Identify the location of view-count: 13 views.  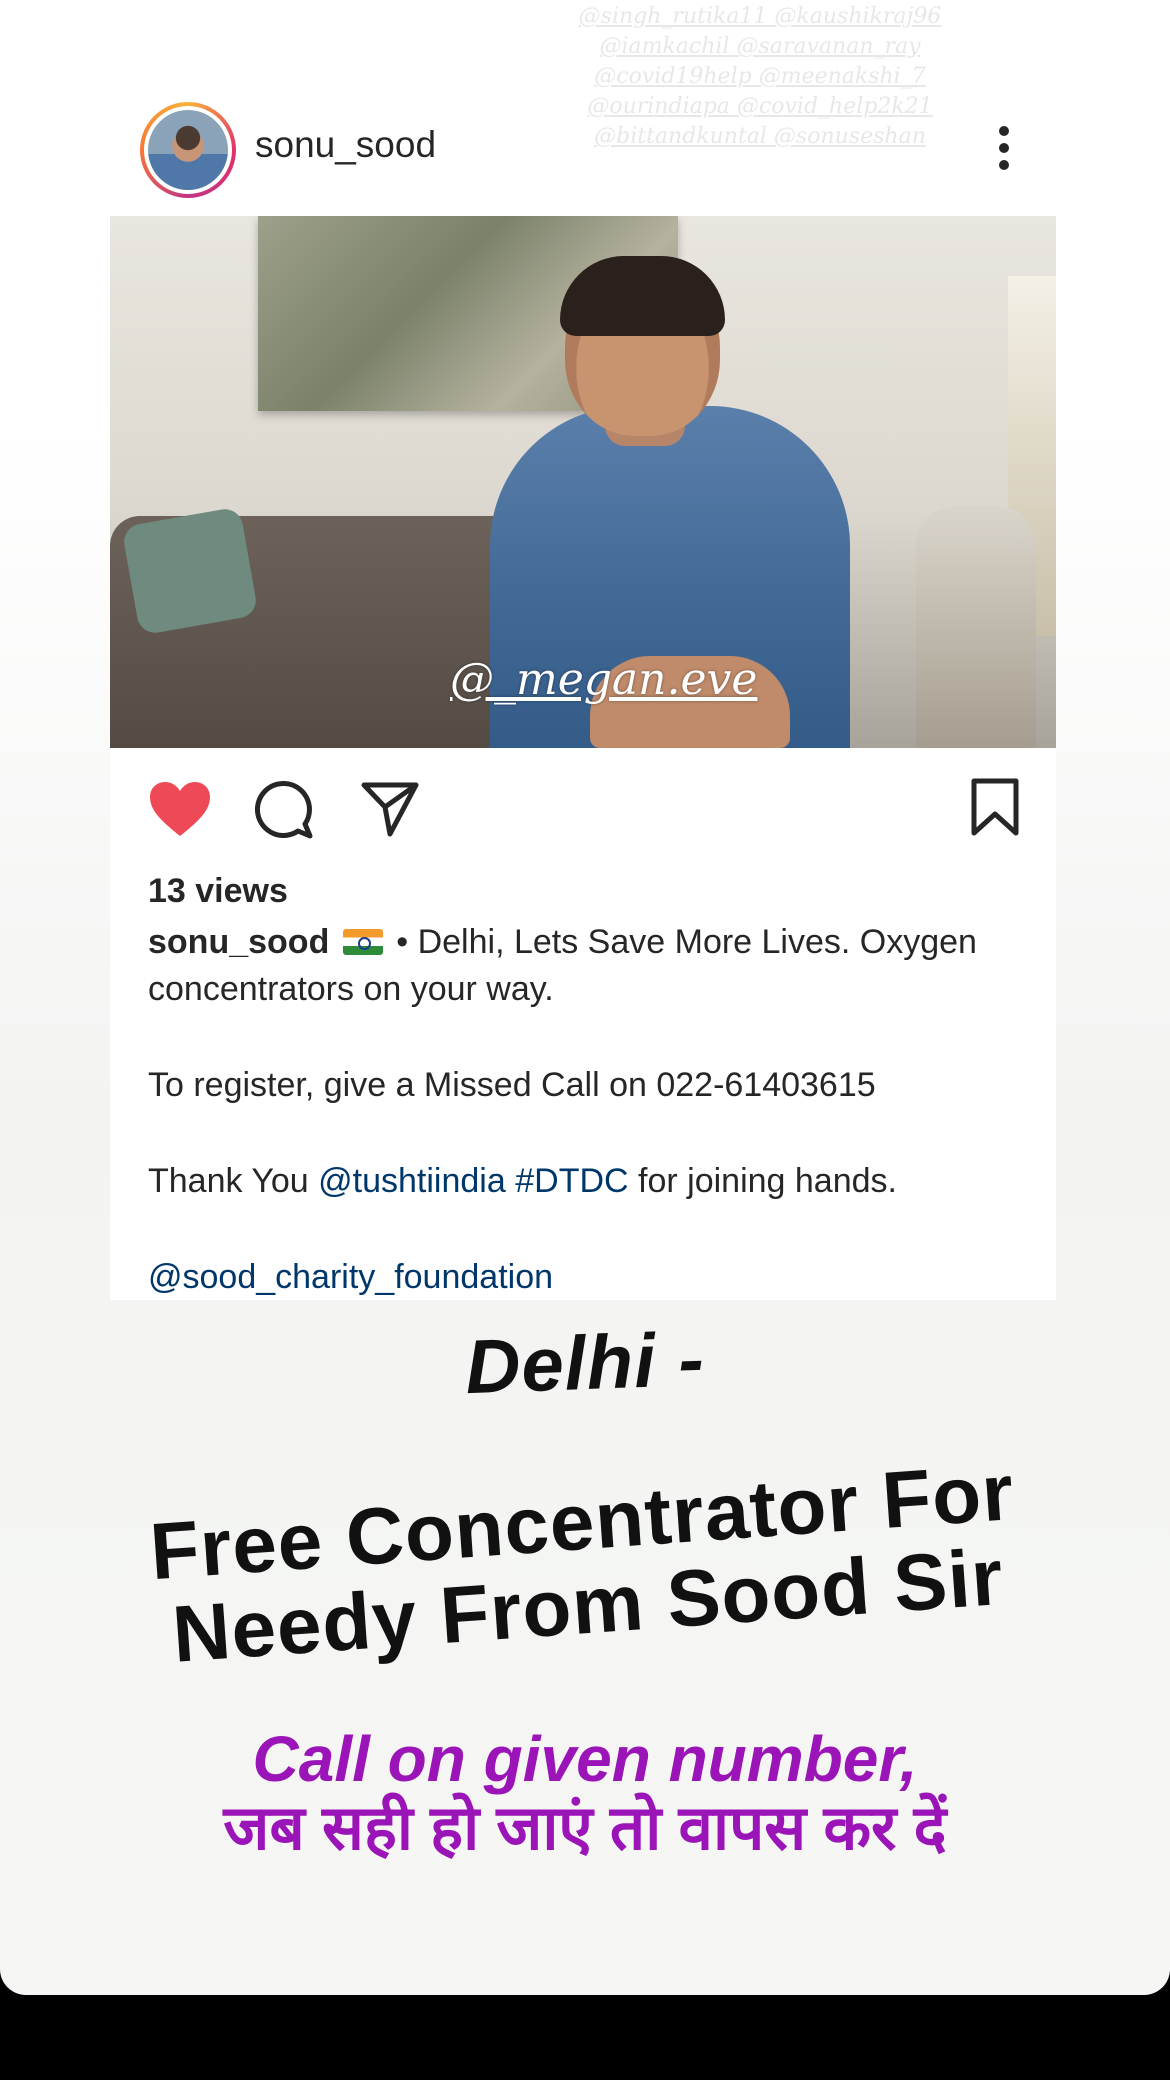
(218, 891).